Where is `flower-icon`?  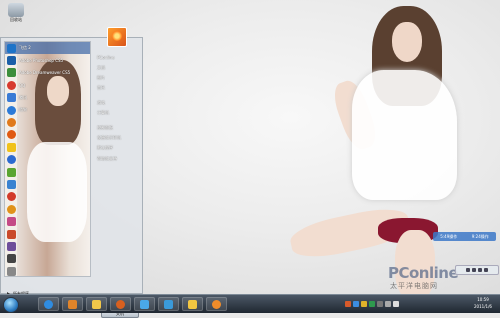
flower-icon is located at coordinates (117, 36).